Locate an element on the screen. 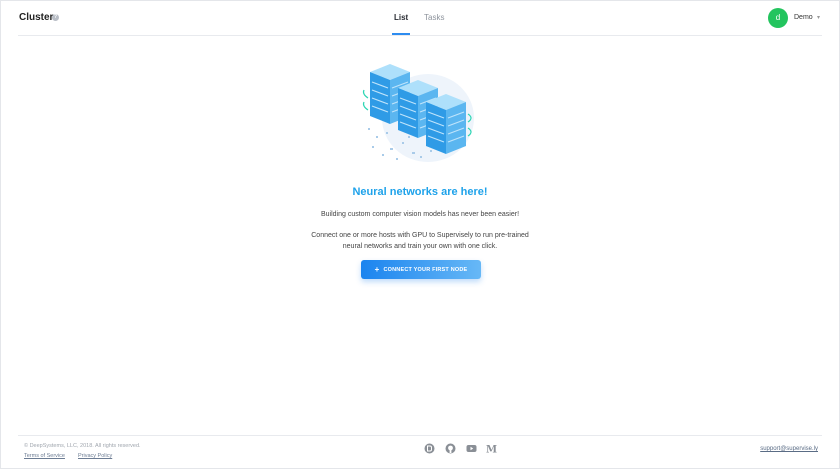 The image size is (840, 469). privacy-policy-link: Privacy Policy is located at coordinates (95, 456).